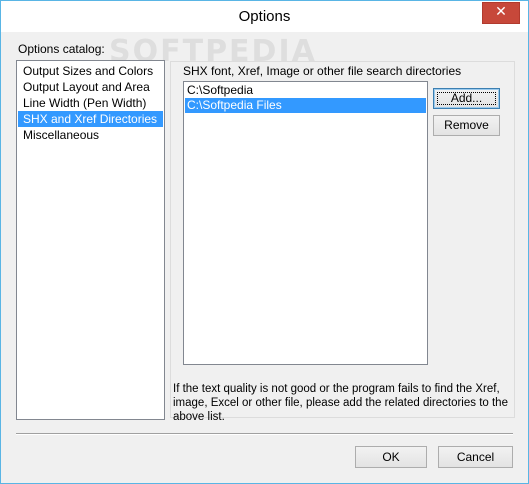 This screenshot has height=484, width=529. I want to click on window-title: Options, so click(264, 16).